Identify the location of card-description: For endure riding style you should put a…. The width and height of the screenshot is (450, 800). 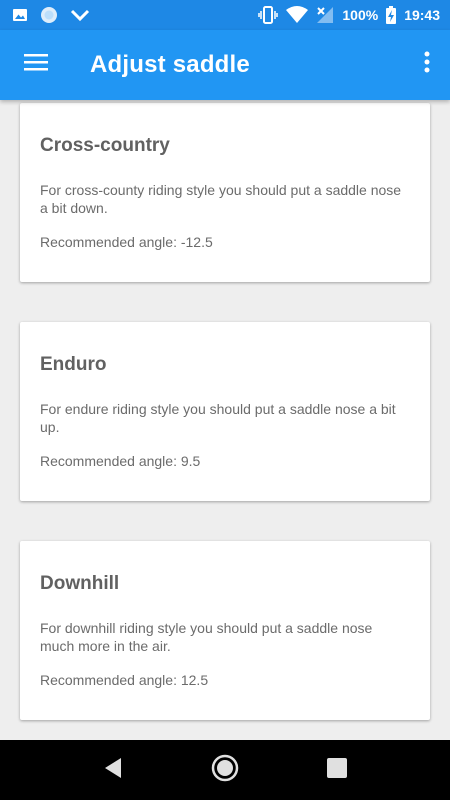
(218, 418).